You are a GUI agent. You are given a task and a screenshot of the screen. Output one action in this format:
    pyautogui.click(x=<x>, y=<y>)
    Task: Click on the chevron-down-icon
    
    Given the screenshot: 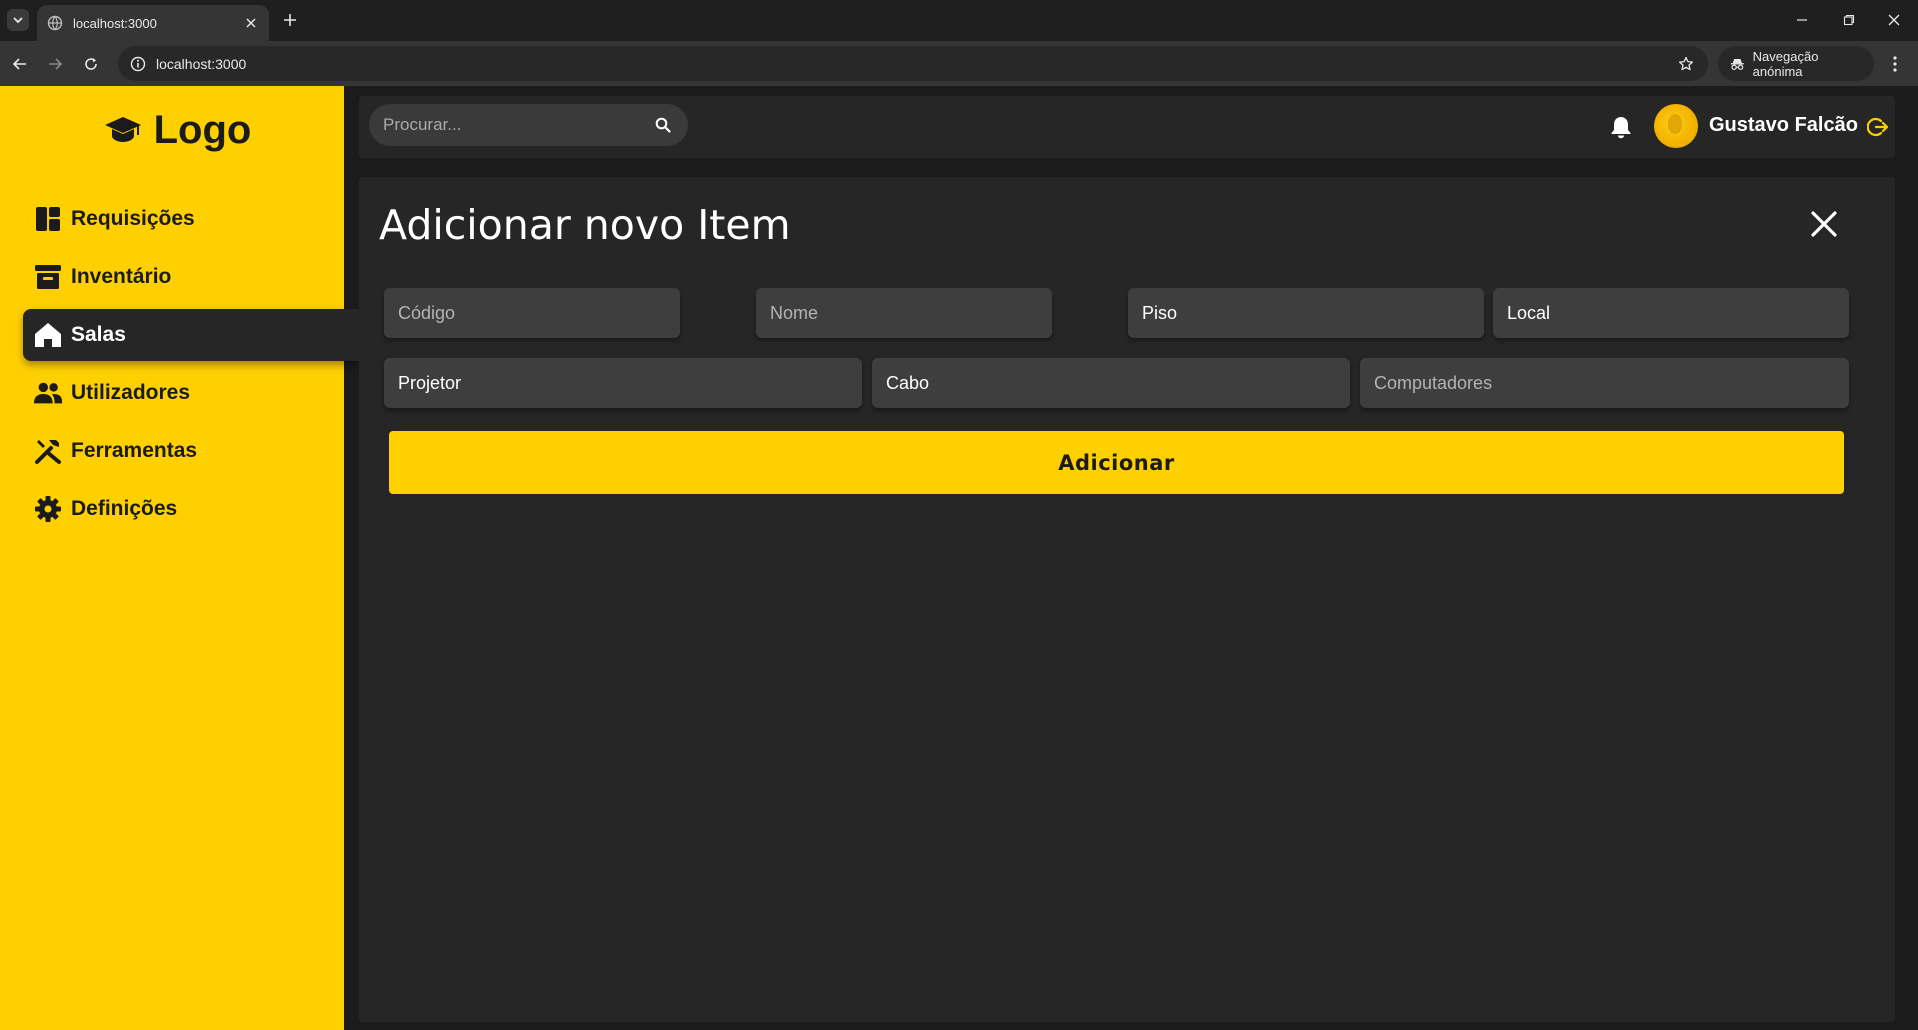 What is the action you would take?
    pyautogui.click(x=18, y=20)
    